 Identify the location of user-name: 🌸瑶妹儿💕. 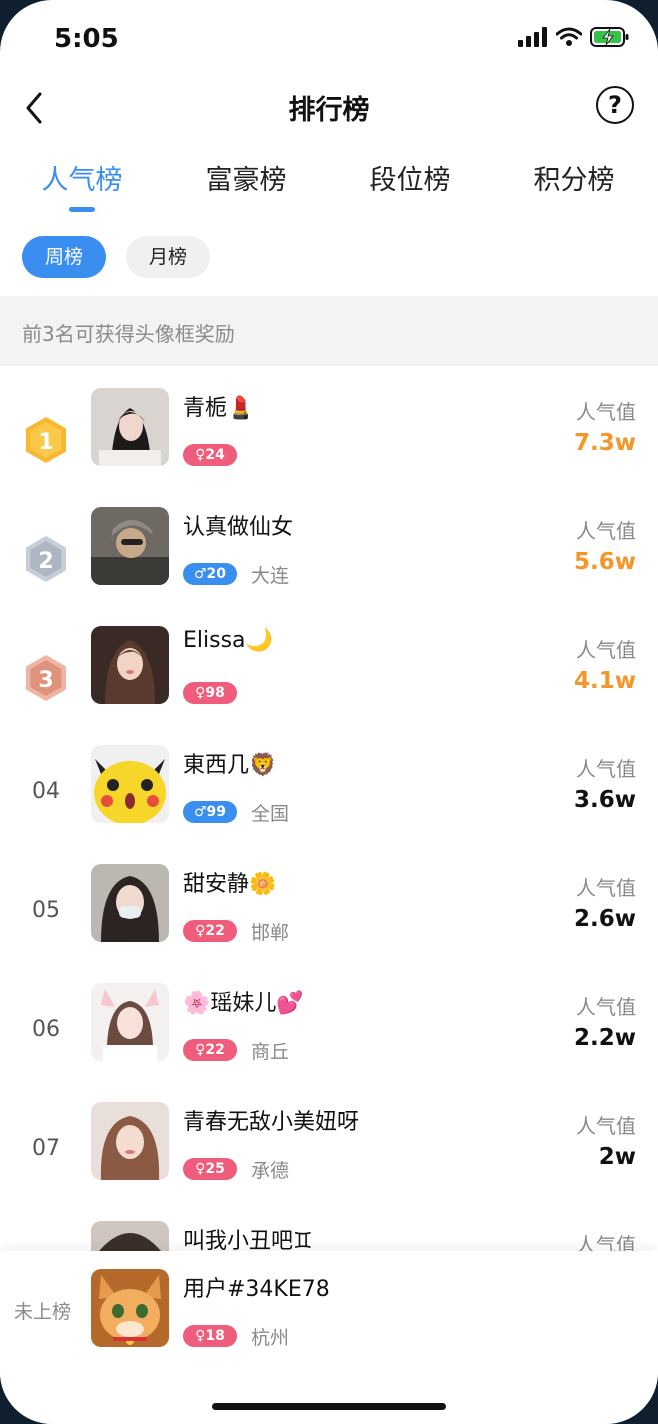
(243, 1003).